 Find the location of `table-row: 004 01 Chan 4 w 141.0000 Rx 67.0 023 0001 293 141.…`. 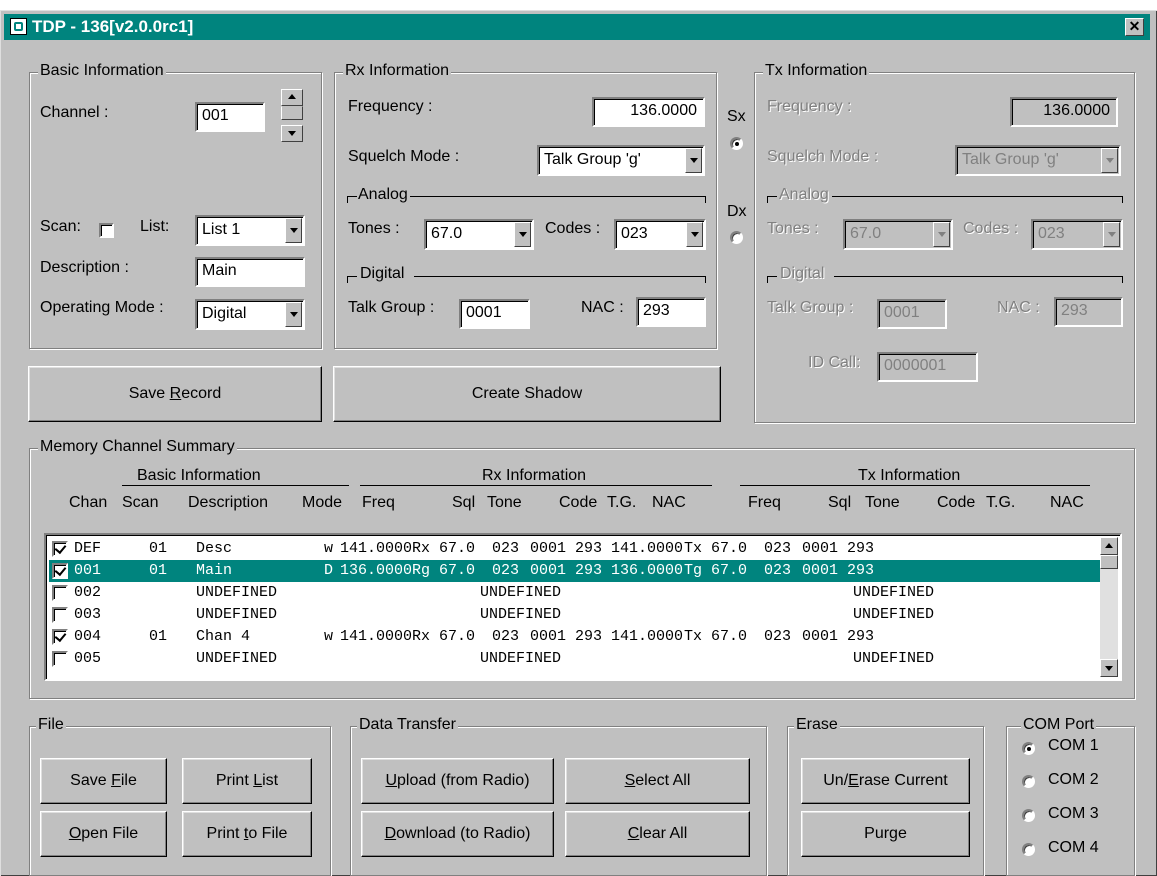

table-row: 004 01 Chan 4 w 141.0000 Rx 67.0 023 0001 293 141.… is located at coordinates (574, 637).